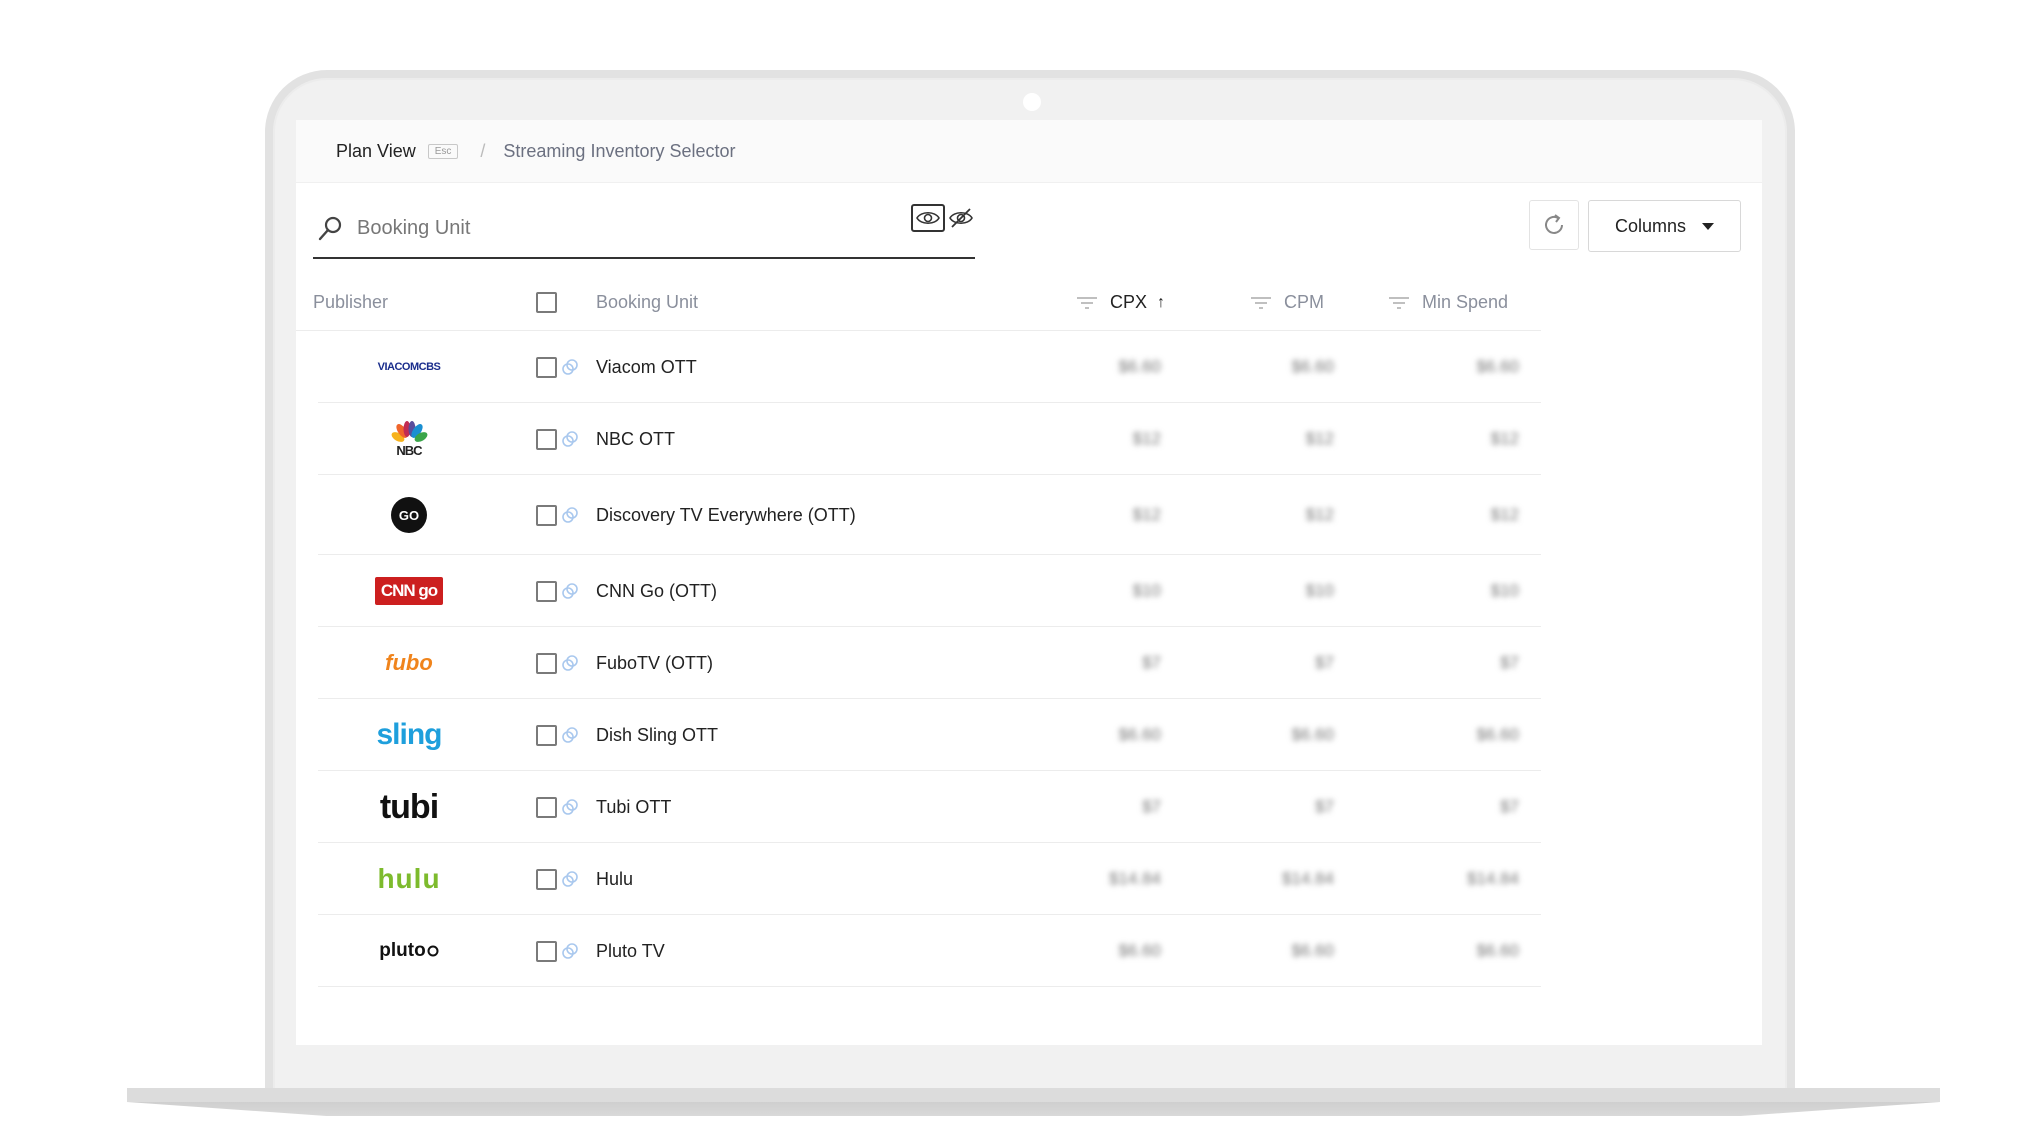  Describe the element at coordinates (1033, 1095) in the screenshot. I see `laptop-base` at that location.